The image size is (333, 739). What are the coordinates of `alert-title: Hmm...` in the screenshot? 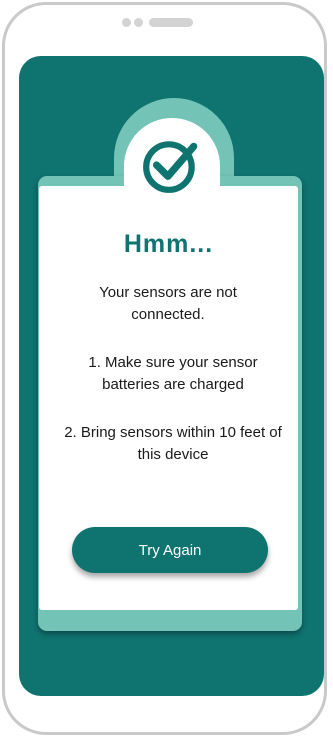 It's located at (168, 244).